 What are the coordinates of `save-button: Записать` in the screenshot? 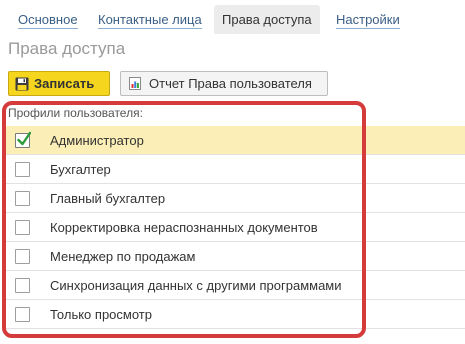 It's located at (59, 83).